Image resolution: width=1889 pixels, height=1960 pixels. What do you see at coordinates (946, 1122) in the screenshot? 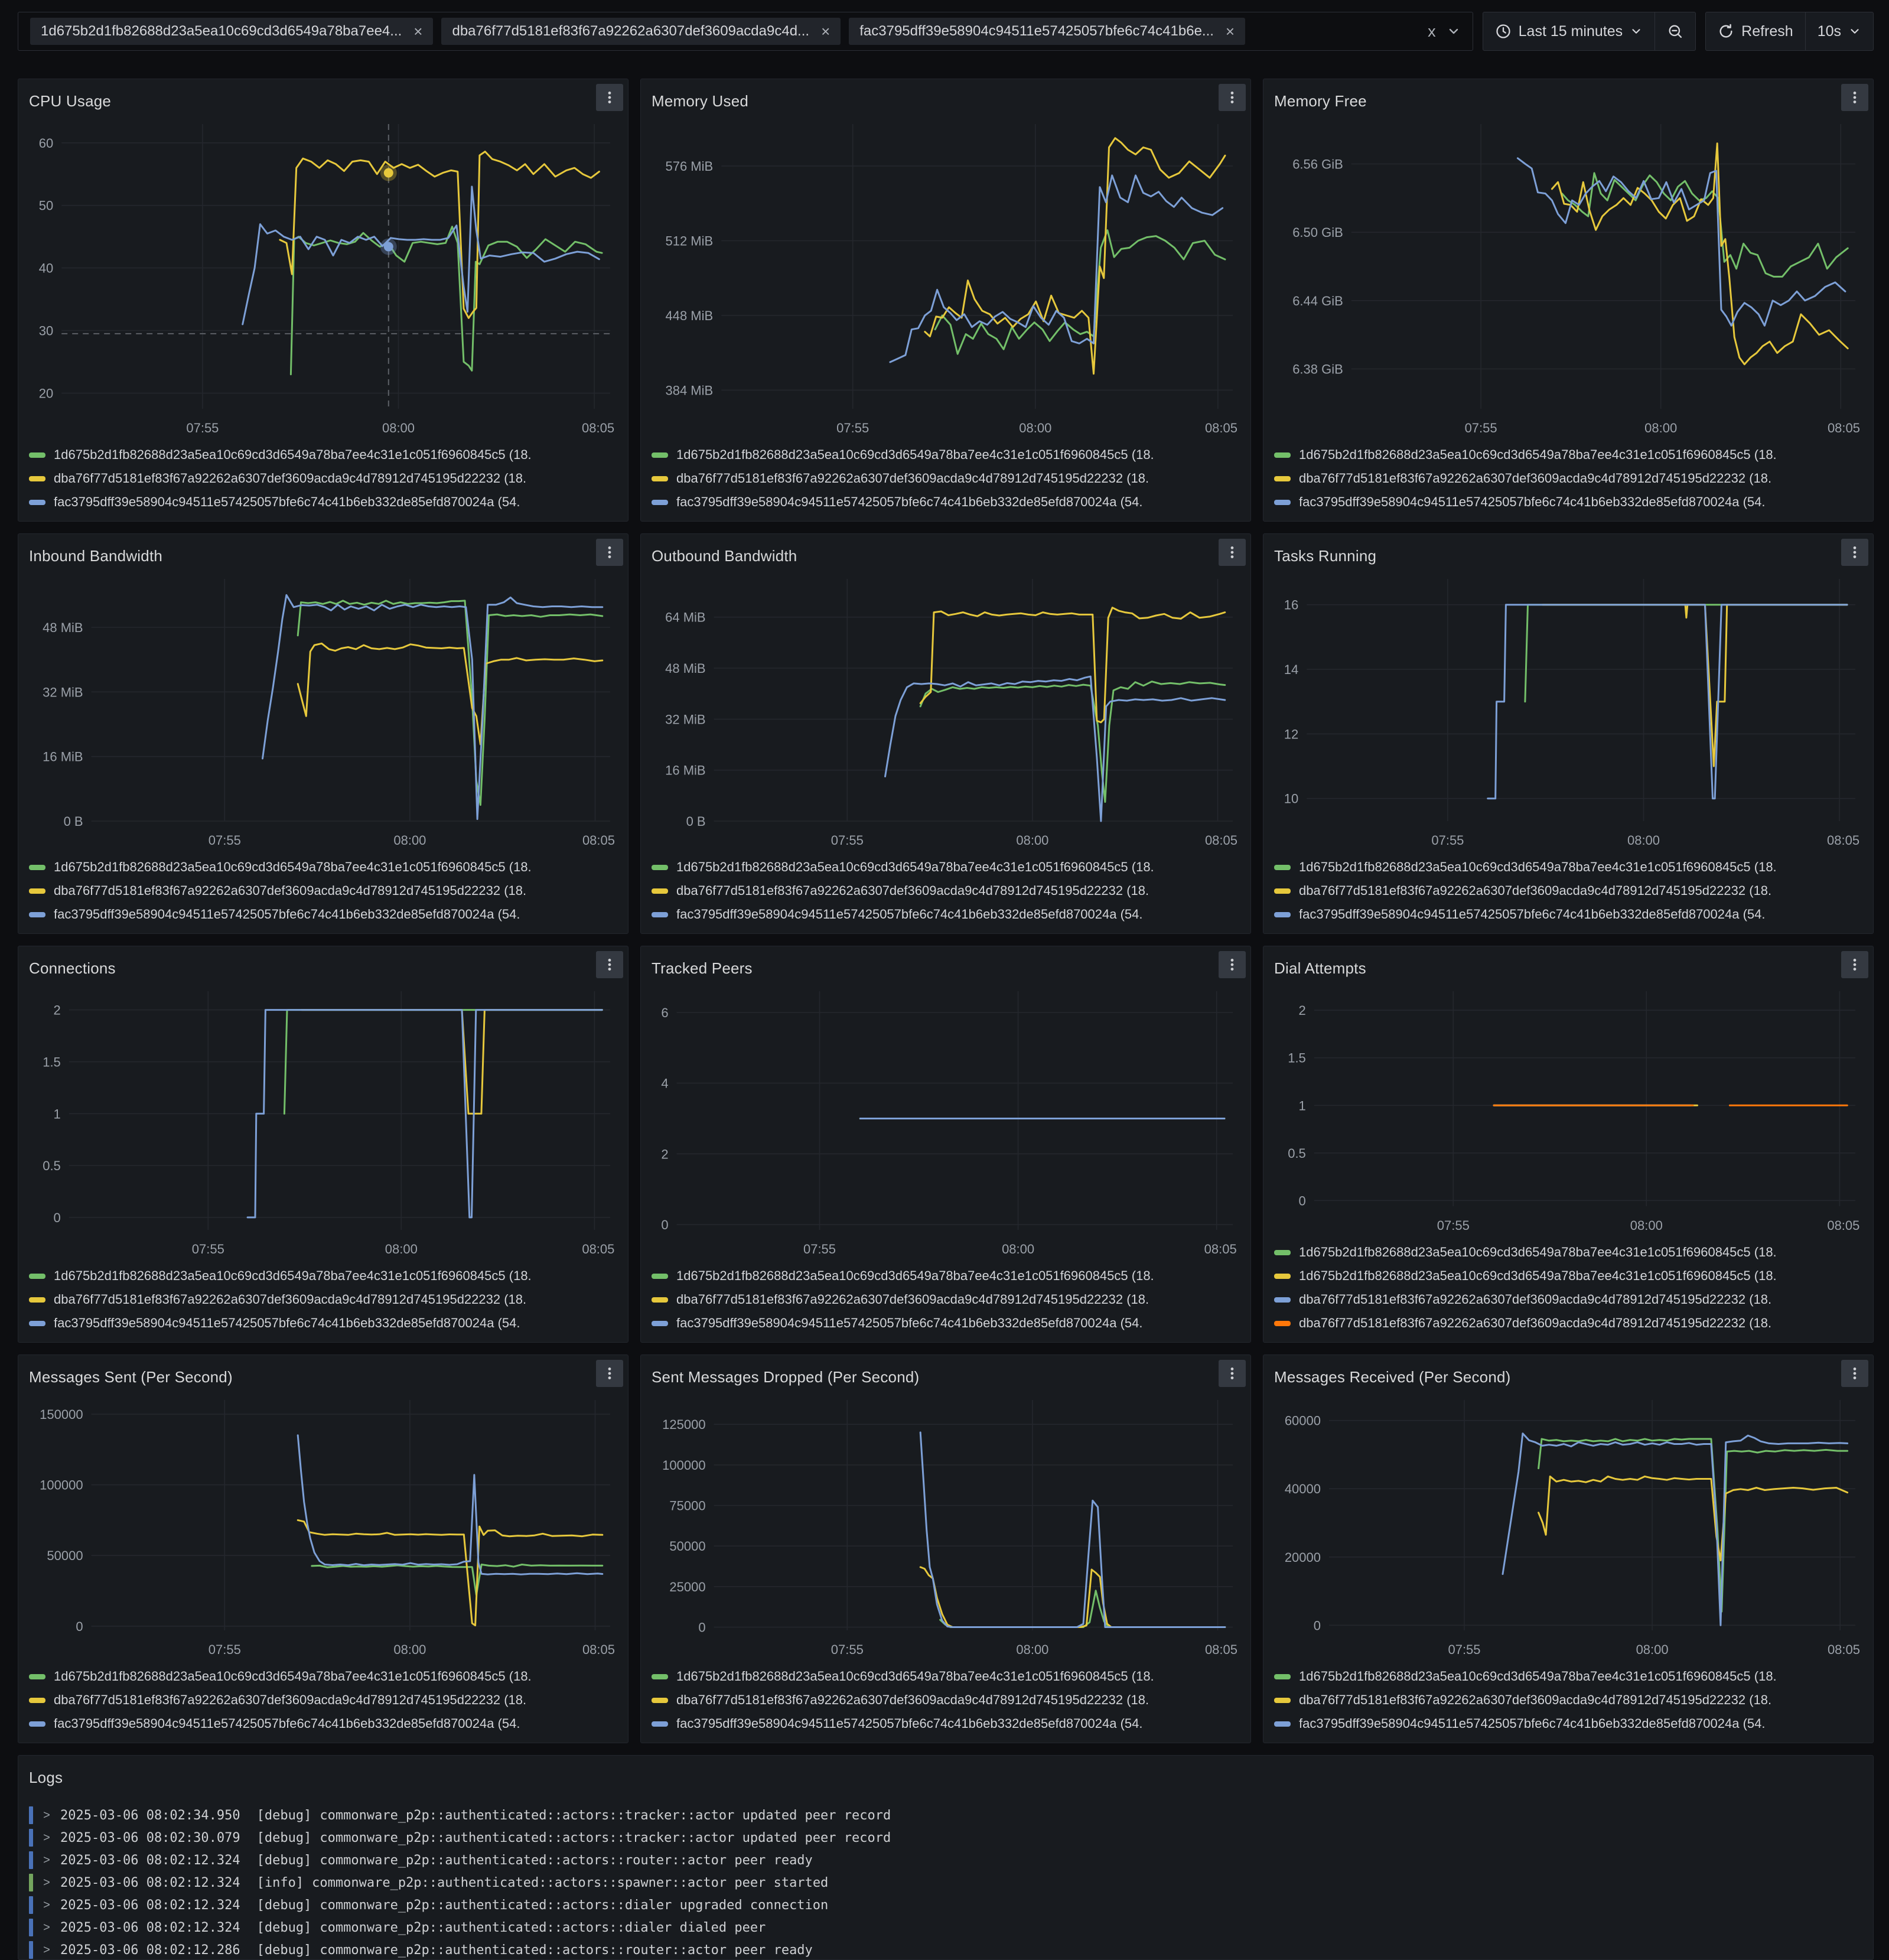
I see `chart-area: 0 2 4 6 07:55 08:00 08:05` at bounding box center [946, 1122].